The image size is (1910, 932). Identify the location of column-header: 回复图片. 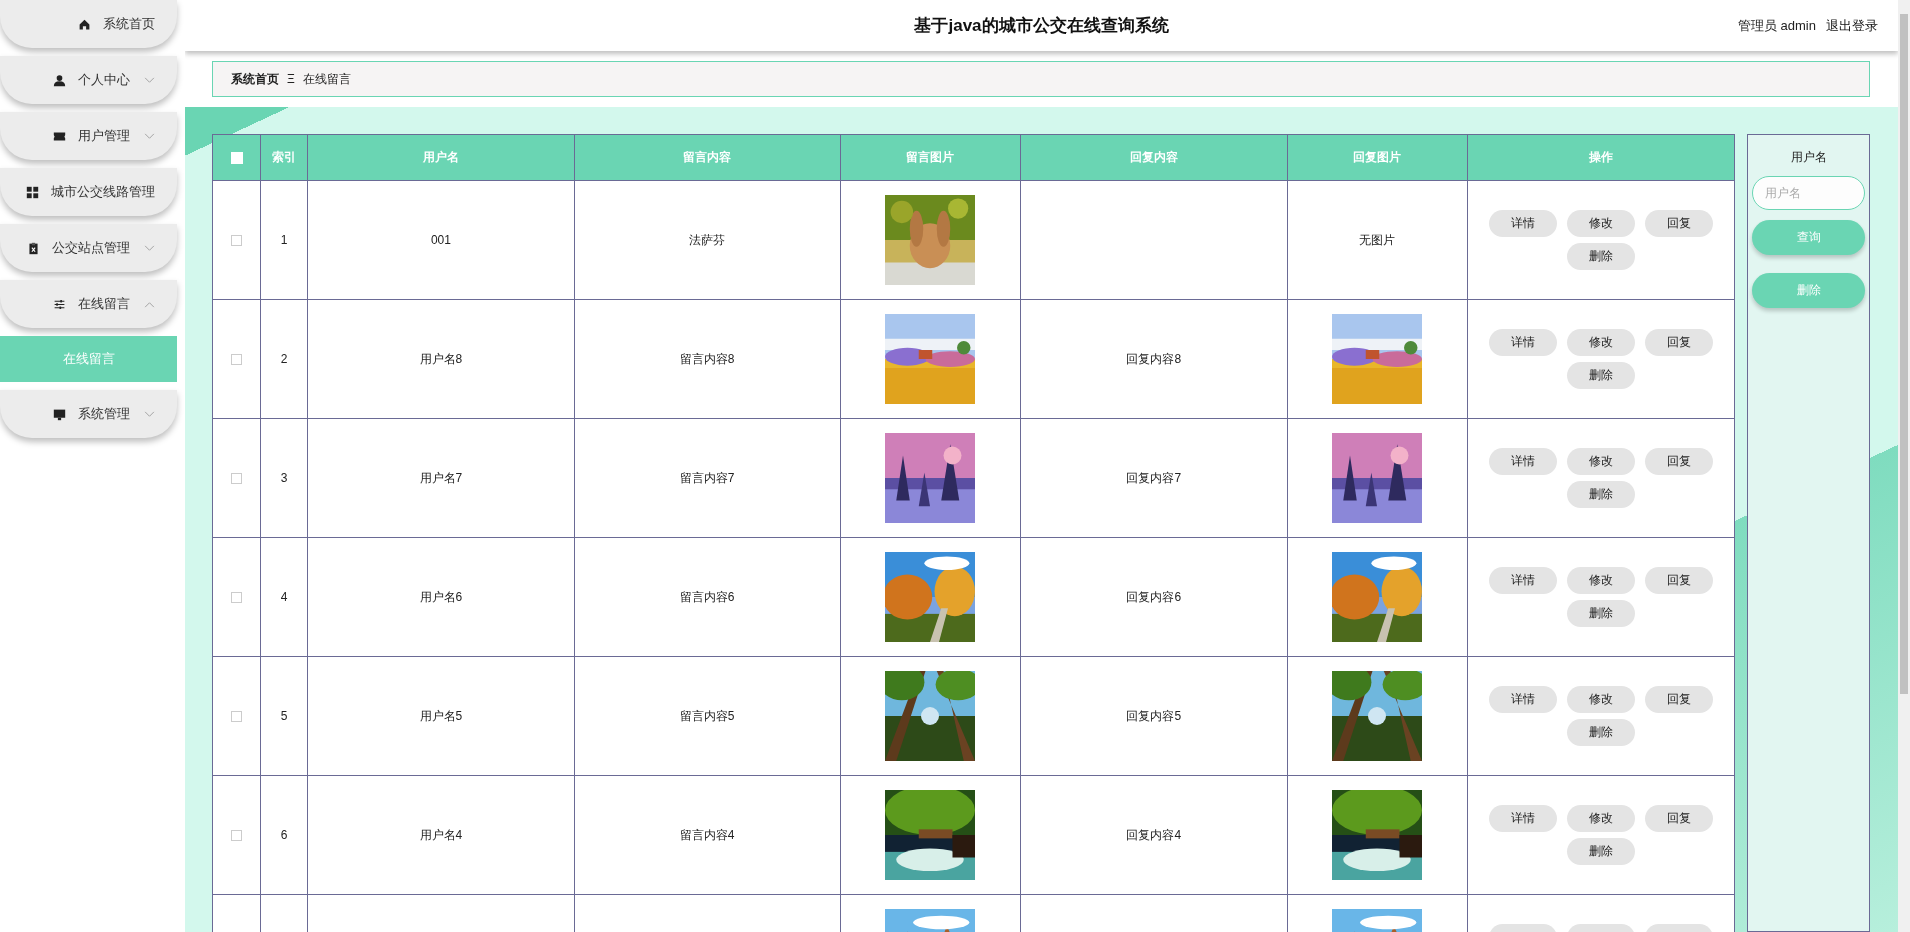
(1377, 157).